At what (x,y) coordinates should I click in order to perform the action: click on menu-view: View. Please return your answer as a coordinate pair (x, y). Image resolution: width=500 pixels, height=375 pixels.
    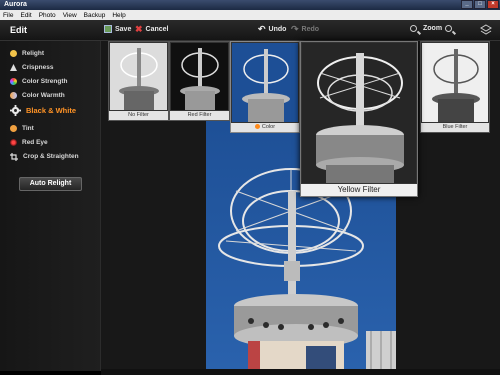
    Looking at the image, I should click on (70, 15).